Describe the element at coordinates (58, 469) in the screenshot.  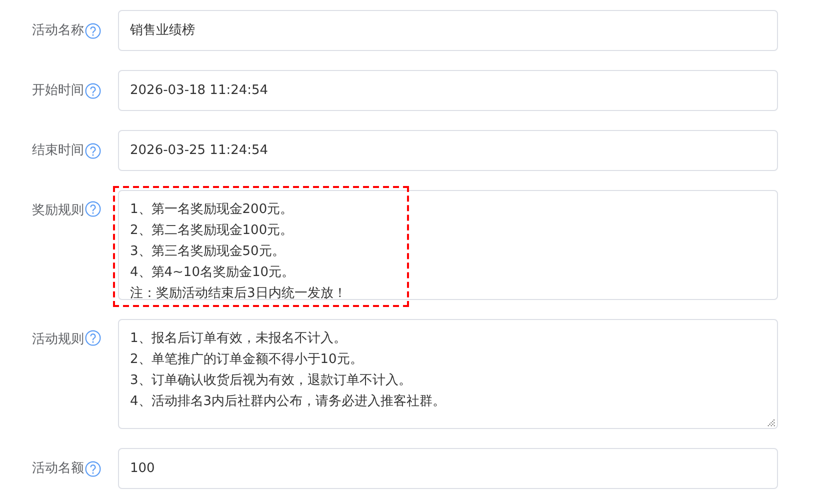
I see `field-label: 活动名额` at that location.